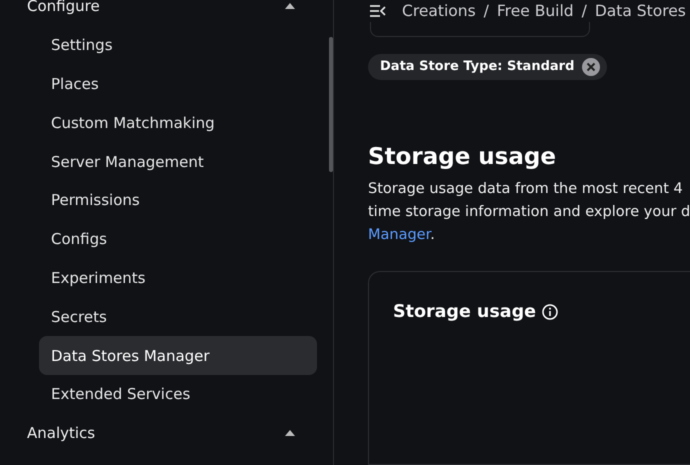  What do you see at coordinates (439, 11) in the screenshot?
I see `breadcrumb-link: Creations` at bounding box center [439, 11].